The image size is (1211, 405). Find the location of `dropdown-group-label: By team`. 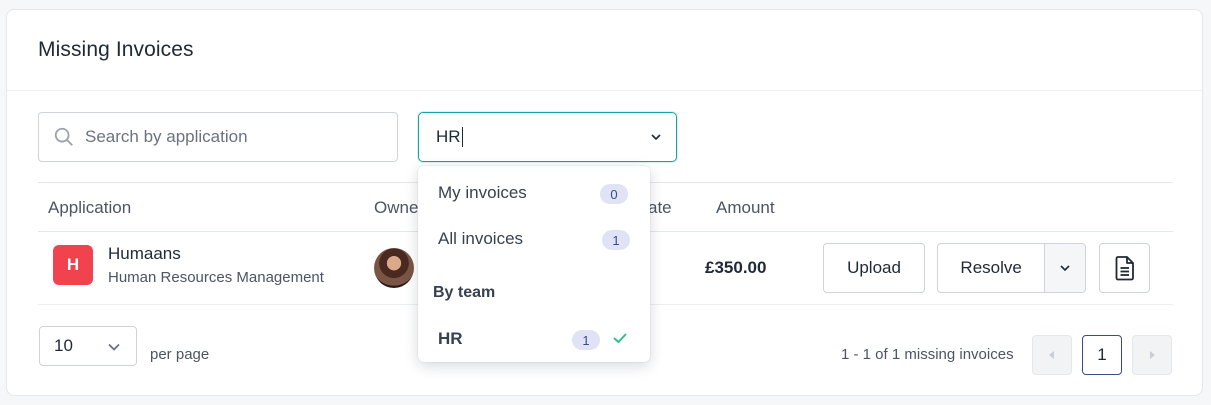

dropdown-group-label: By team is located at coordinates (464, 292).